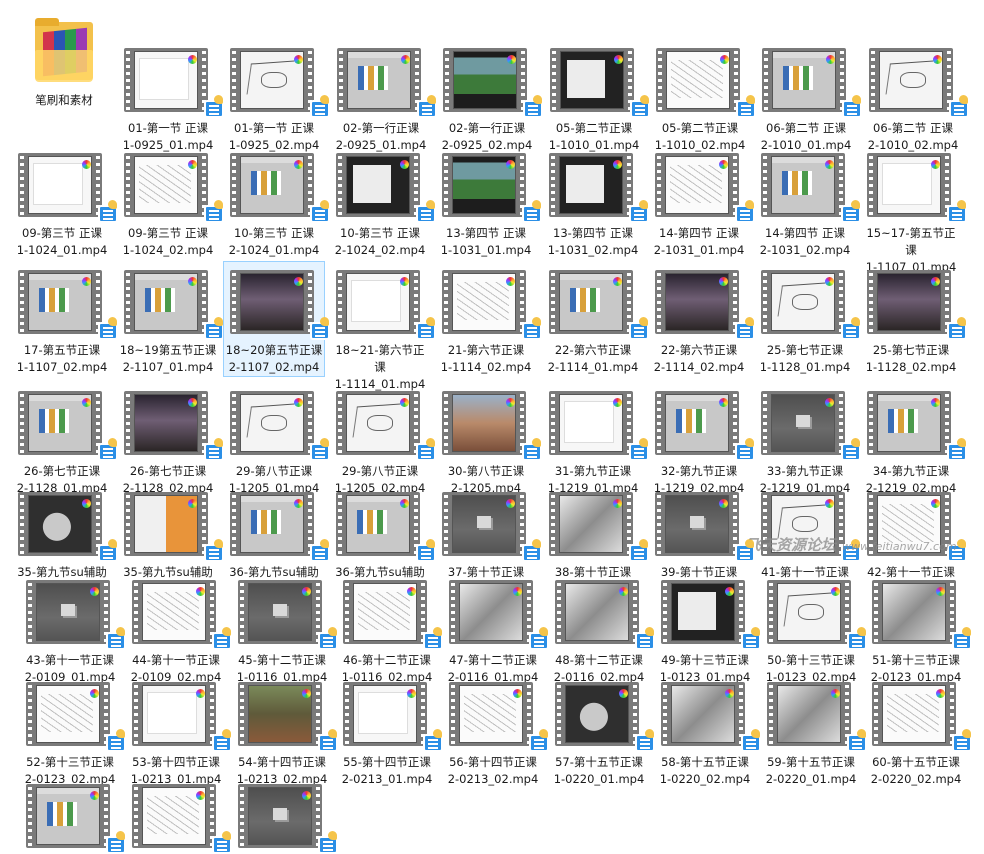  Describe the element at coordinates (702, 319) in the screenshot. I see `video-file-item: 22-第六节正课 2-1114_02.mp4` at that location.